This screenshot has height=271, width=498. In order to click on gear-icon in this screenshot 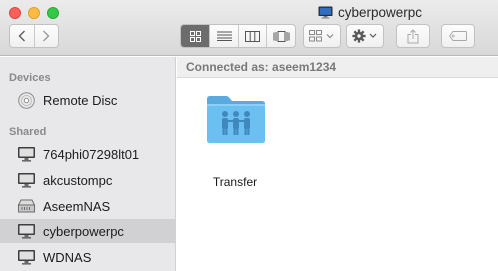, I will do `click(364, 36)`.